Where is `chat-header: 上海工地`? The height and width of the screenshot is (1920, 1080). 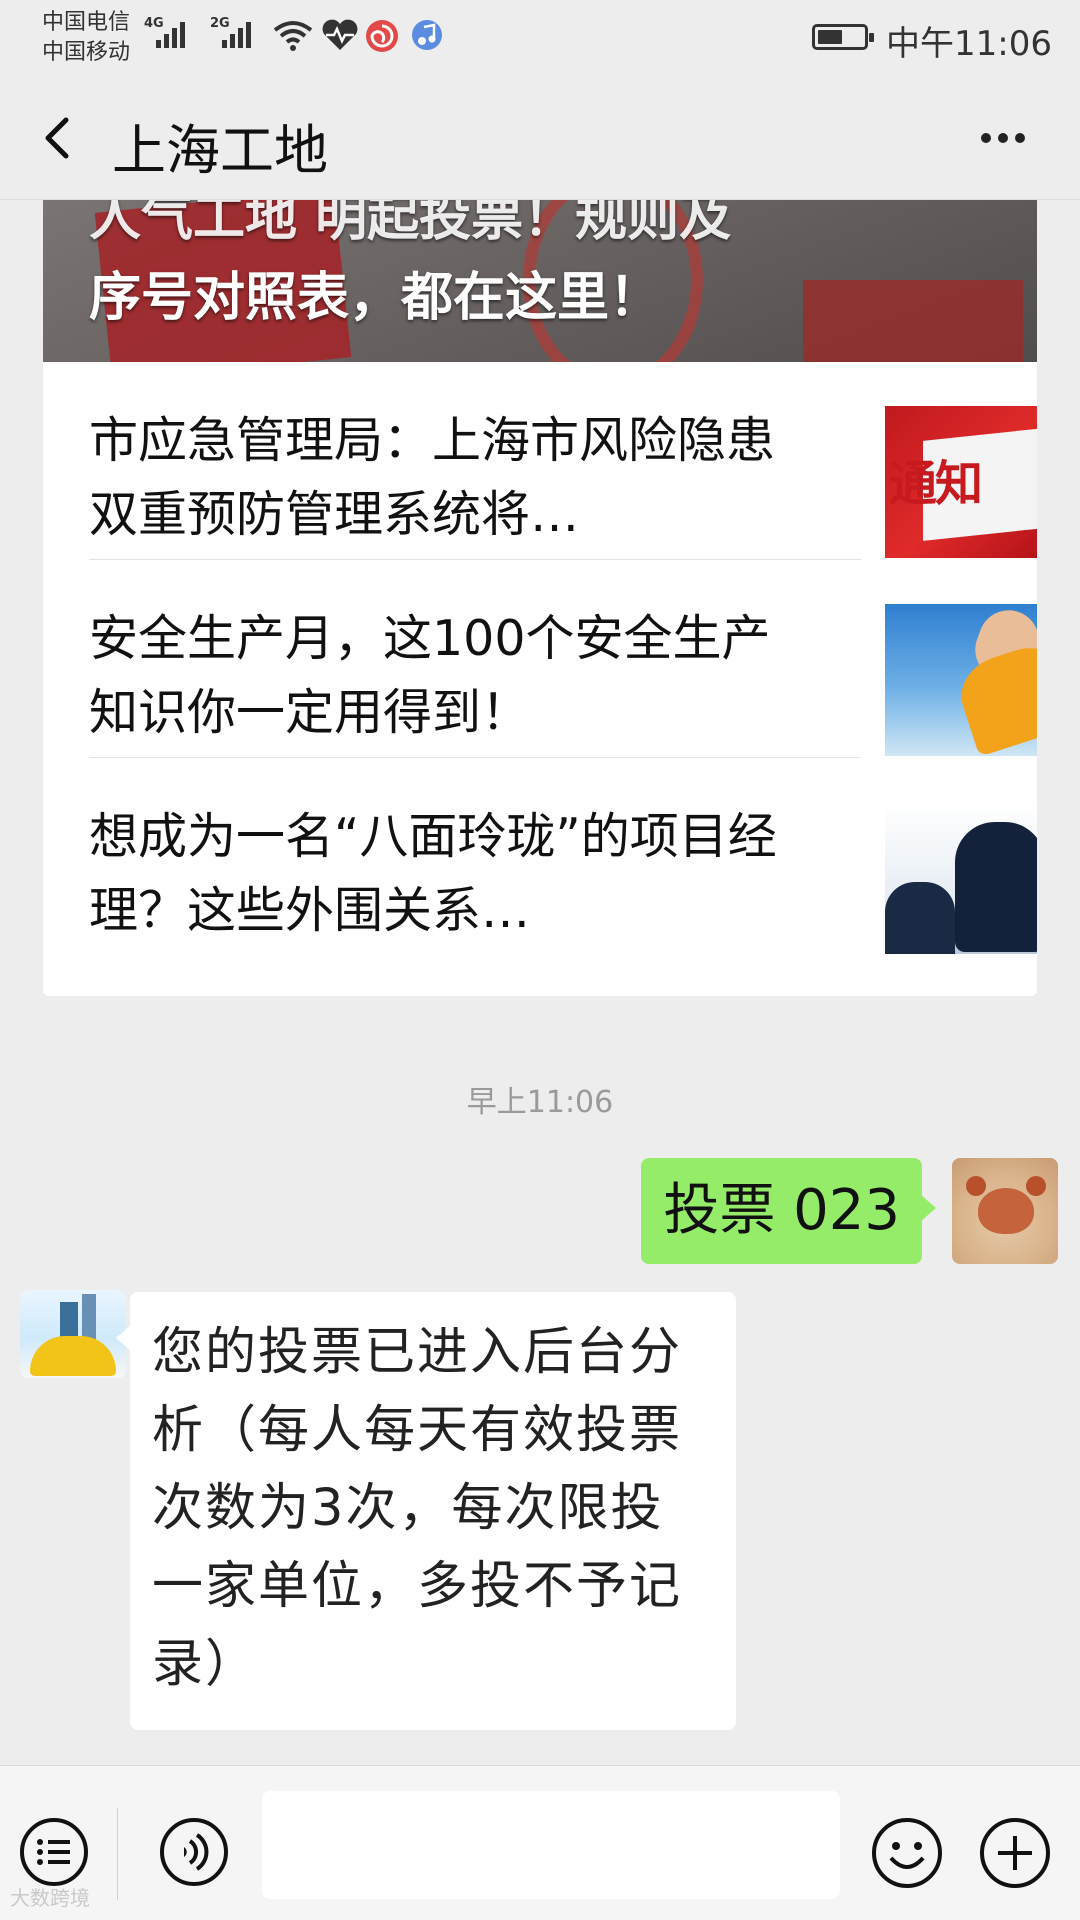
chat-header: 上海工地 is located at coordinates (540, 138).